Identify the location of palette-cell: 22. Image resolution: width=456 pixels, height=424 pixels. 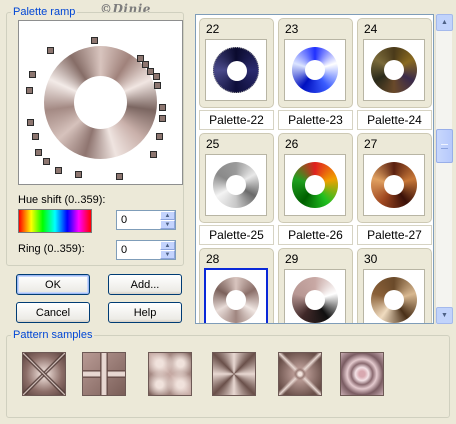
(236, 63).